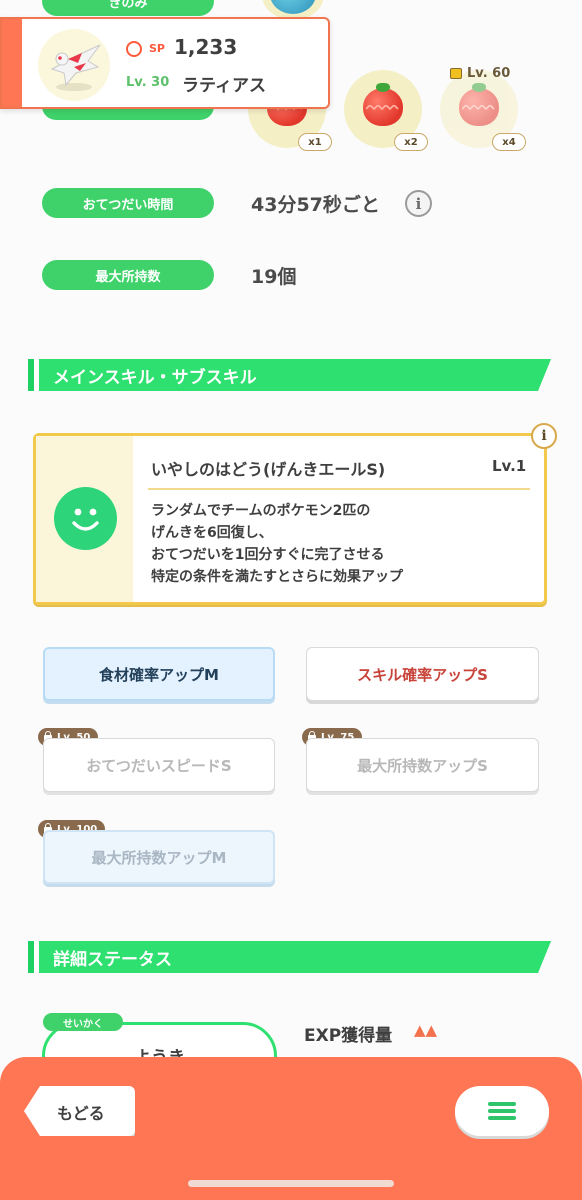 This screenshot has width=582, height=1200. What do you see at coordinates (348, 1036) in the screenshot?
I see `exp-label: EXP獲得量` at bounding box center [348, 1036].